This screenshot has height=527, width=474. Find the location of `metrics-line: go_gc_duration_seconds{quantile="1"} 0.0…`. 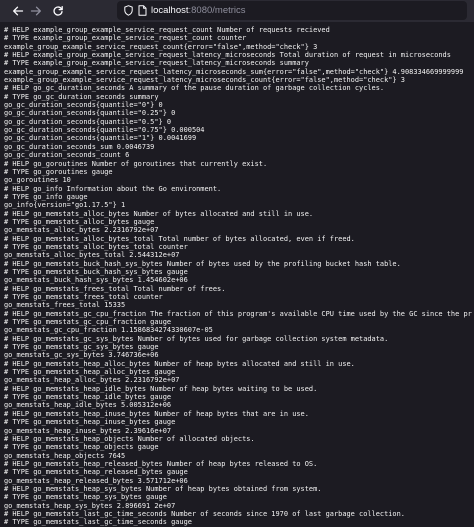

metrics-line: go_gc_duration_seconds{quantile="1"} 0.0… is located at coordinates (100, 138).